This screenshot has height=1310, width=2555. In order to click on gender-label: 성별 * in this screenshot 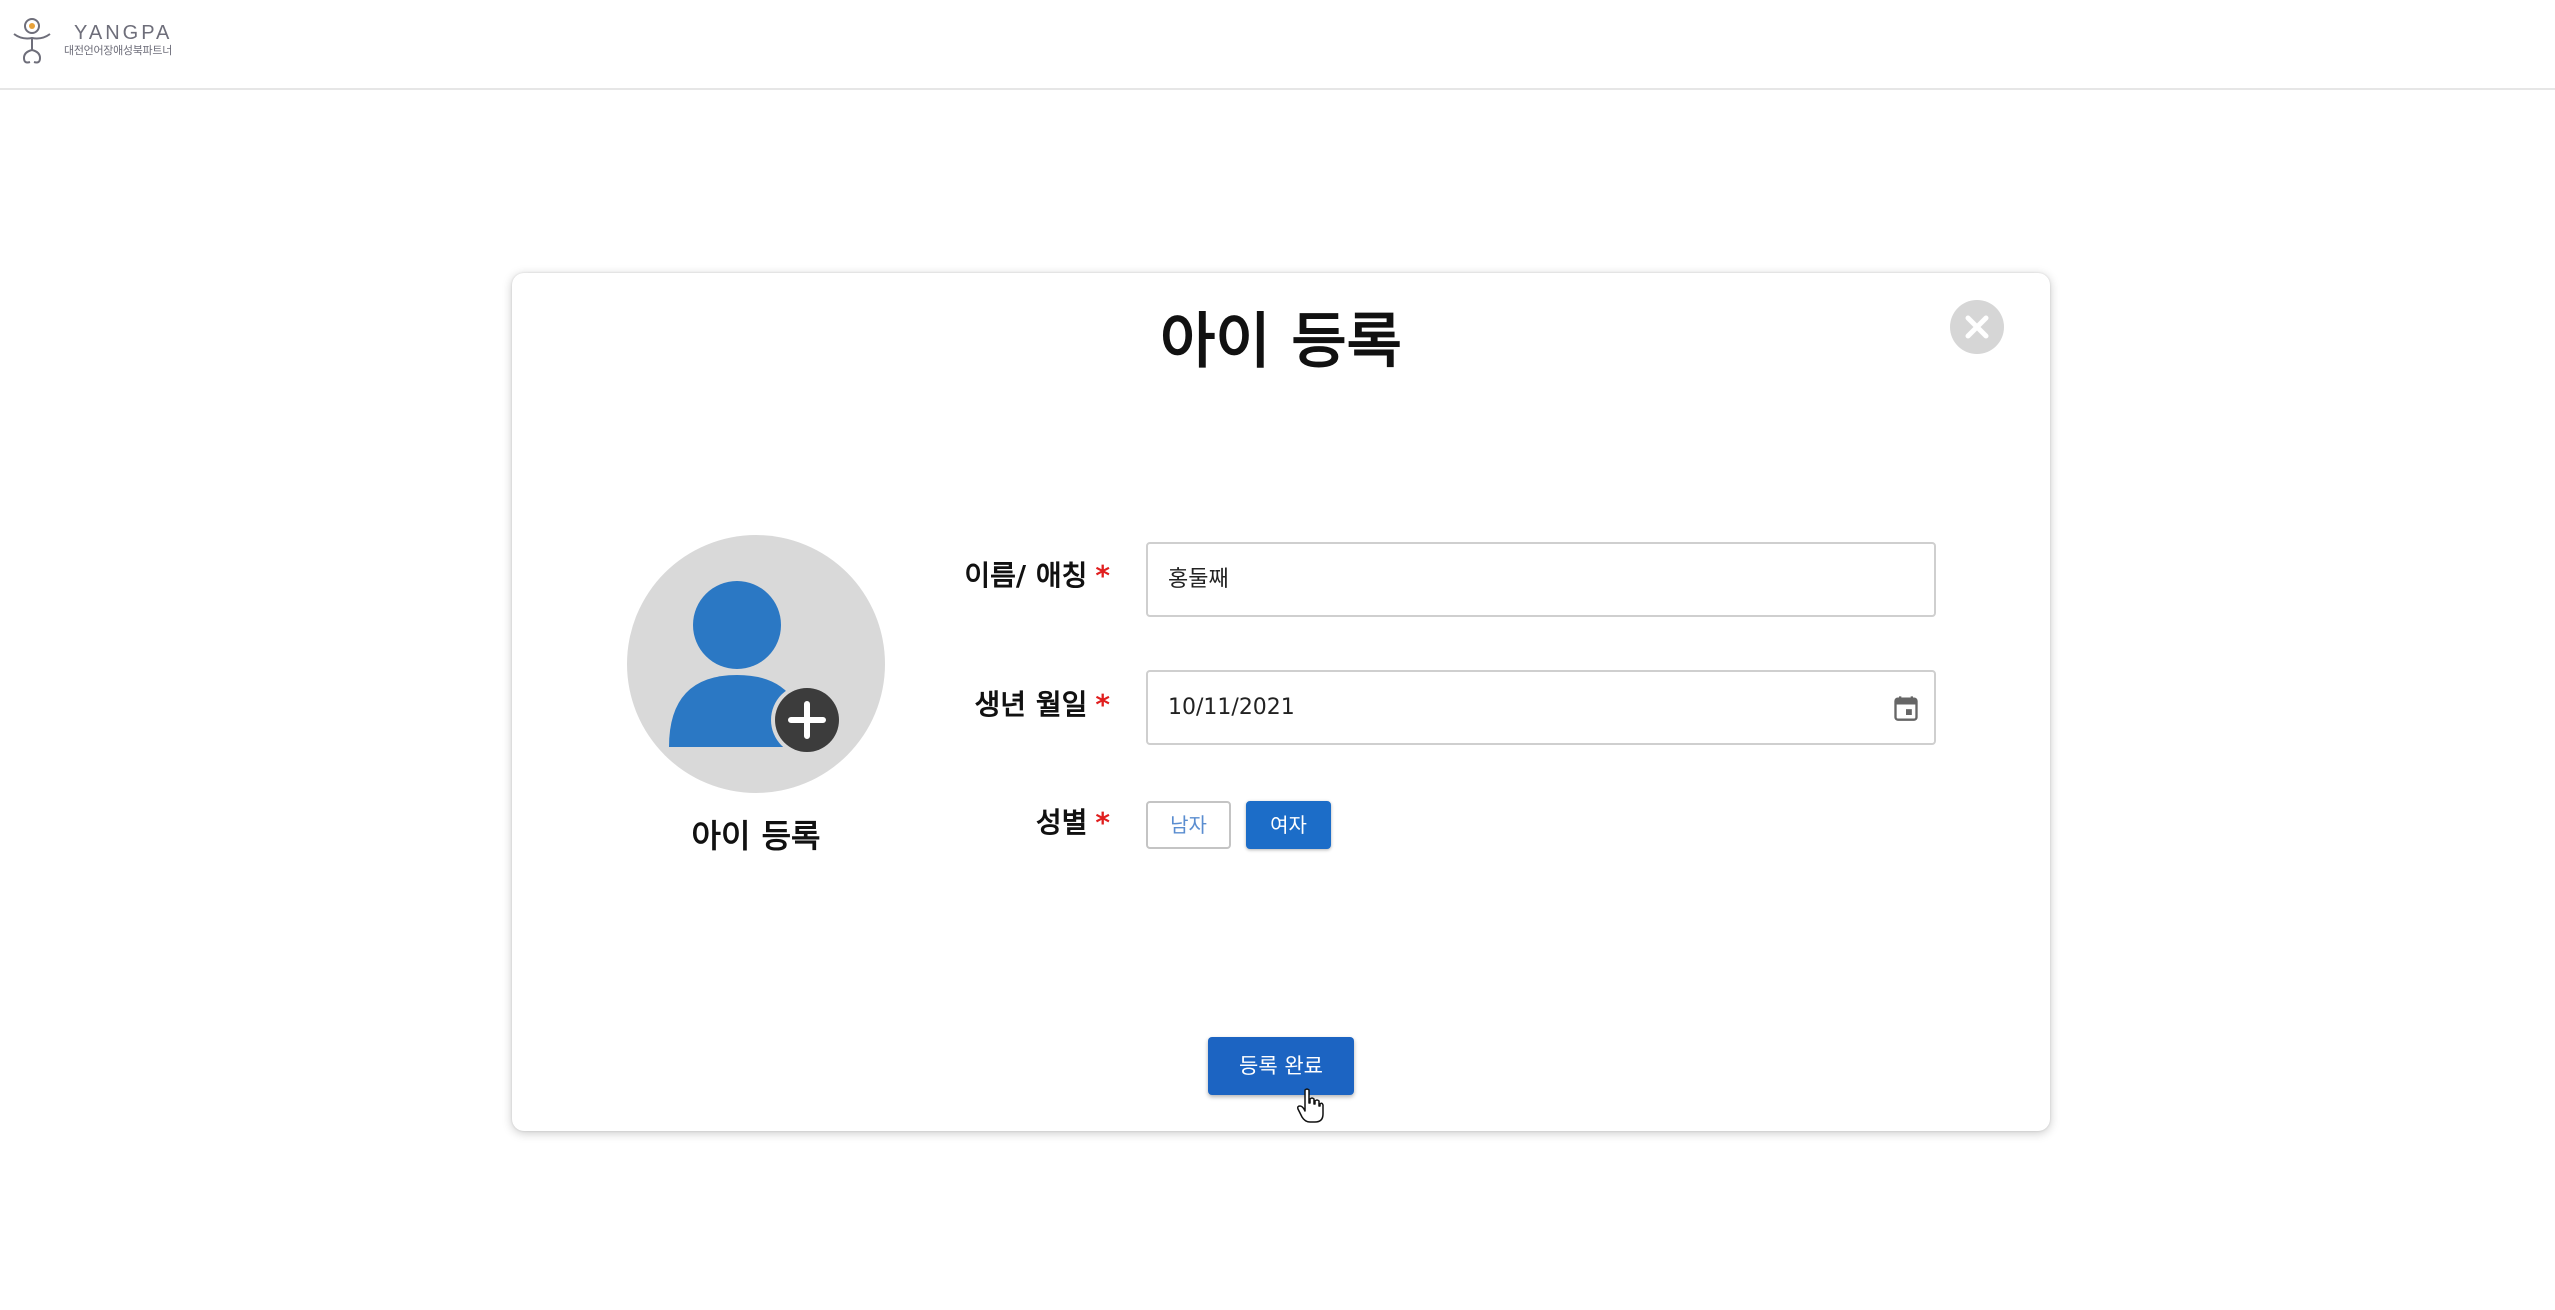, I will do `click(960, 823)`.